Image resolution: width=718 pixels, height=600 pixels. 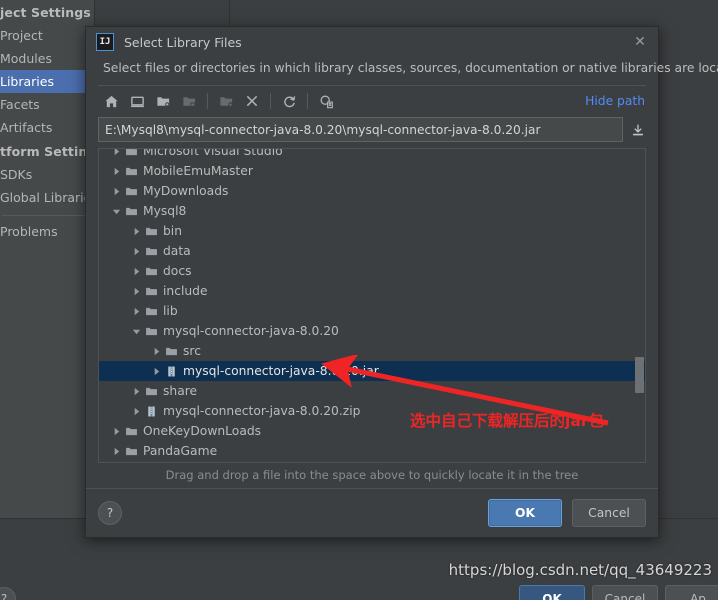 What do you see at coordinates (163, 101) in the screenshot?
I see `project-folder-icon` at bounding box center [163, 101].